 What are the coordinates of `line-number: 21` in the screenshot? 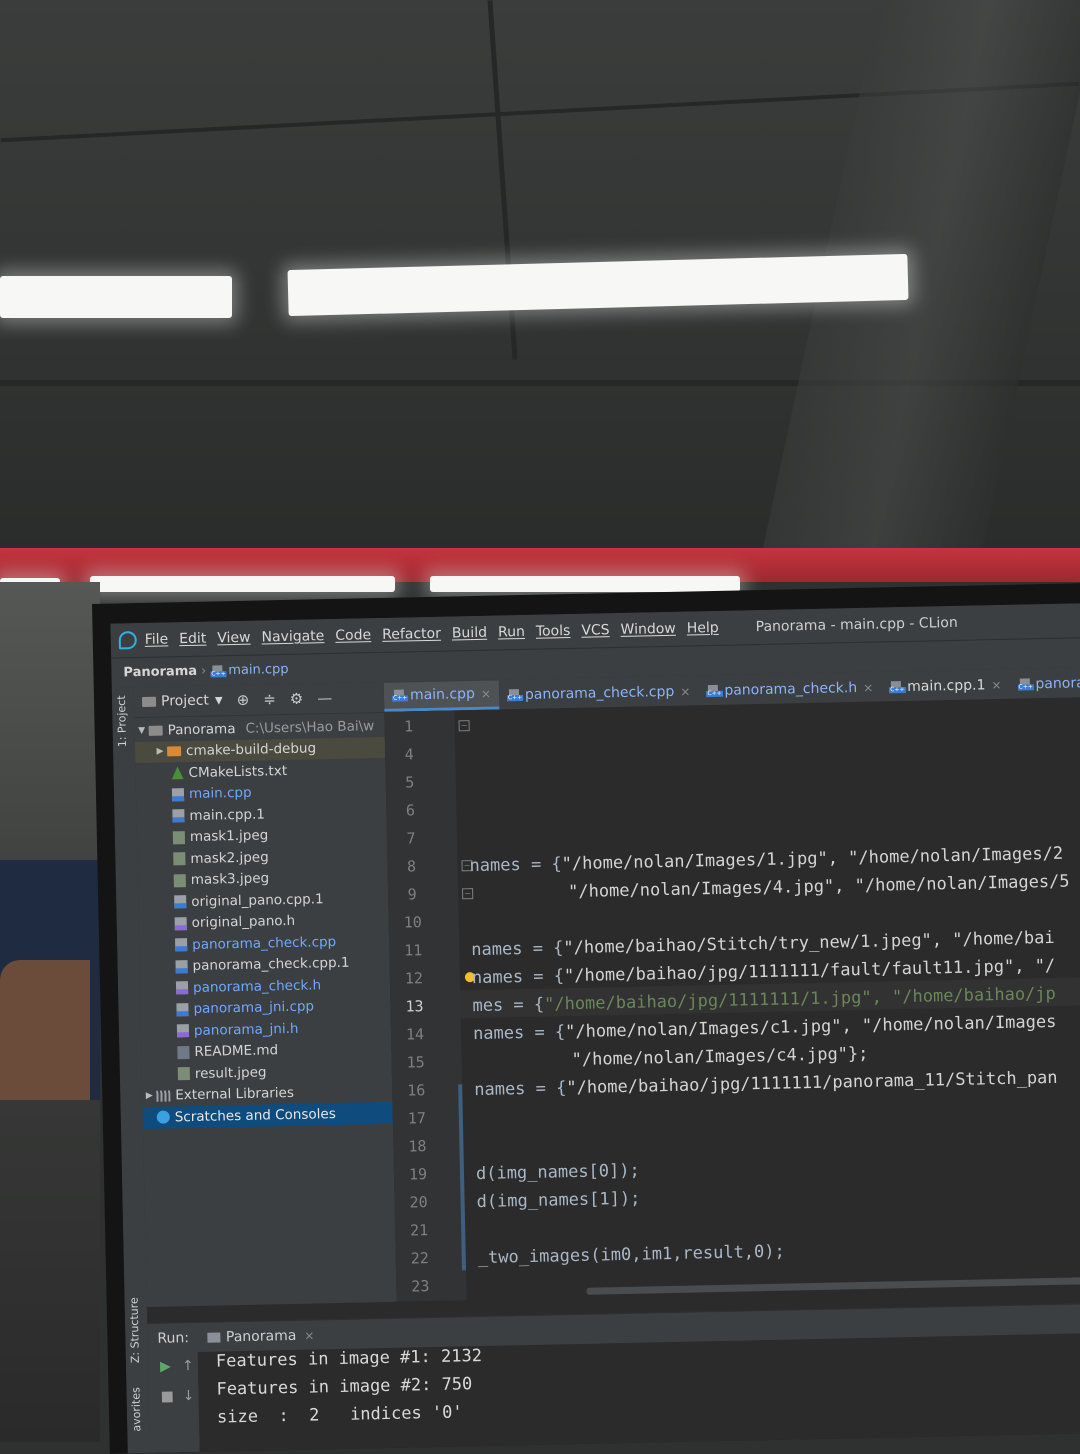 It's located at (419, 1230).